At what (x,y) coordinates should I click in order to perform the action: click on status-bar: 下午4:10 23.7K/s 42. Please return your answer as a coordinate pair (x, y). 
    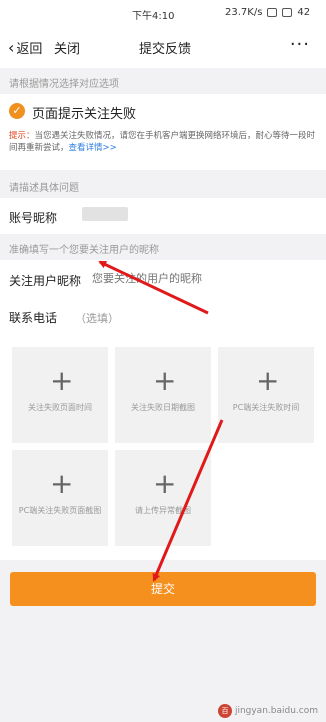
    Looking at the image, I should click on (163, 13).